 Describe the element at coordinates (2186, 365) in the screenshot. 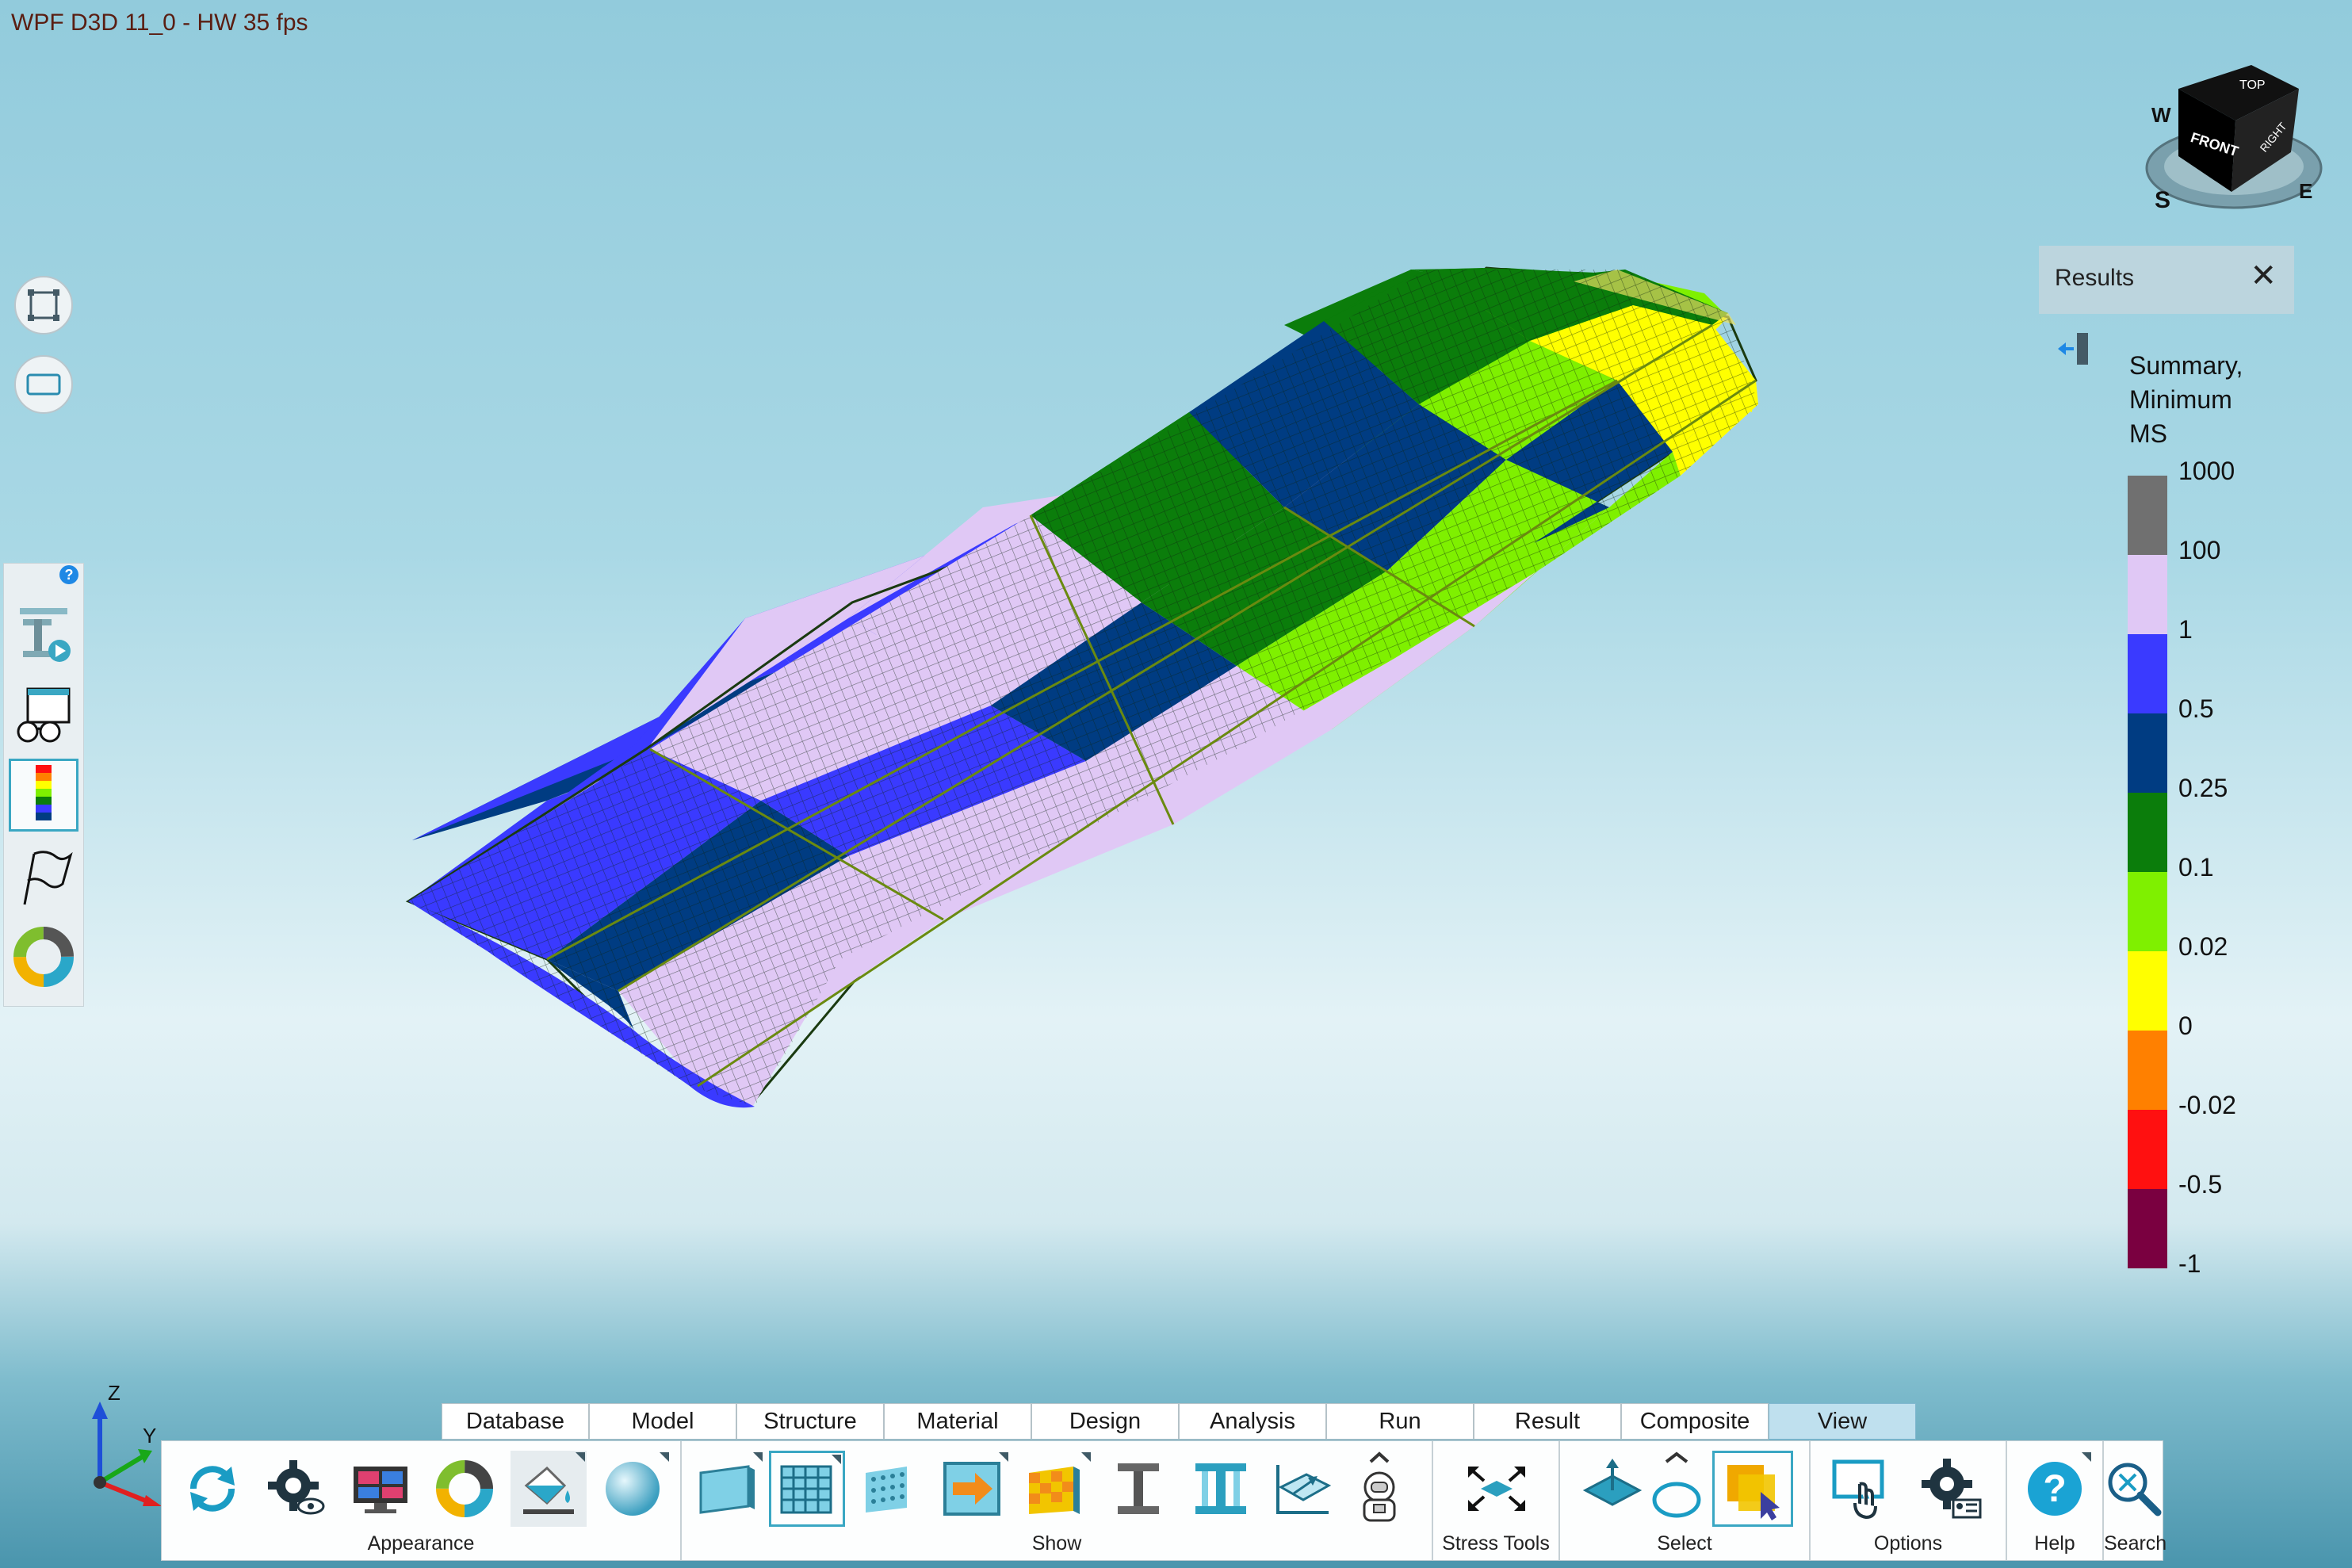

I see `results-subtitle-line: Summary,` at that location.